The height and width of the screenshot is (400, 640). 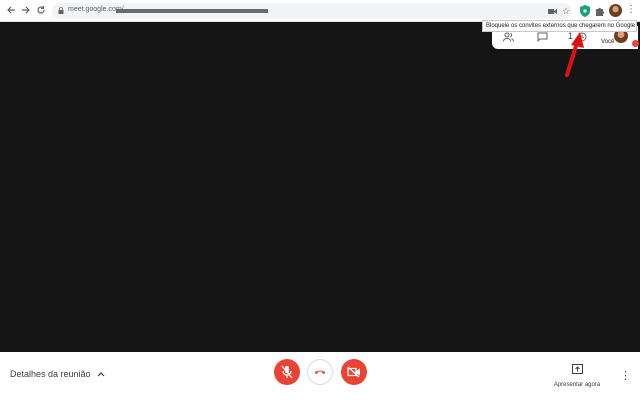 I want to click on hang-up-icon, so click(x=320, y=372).